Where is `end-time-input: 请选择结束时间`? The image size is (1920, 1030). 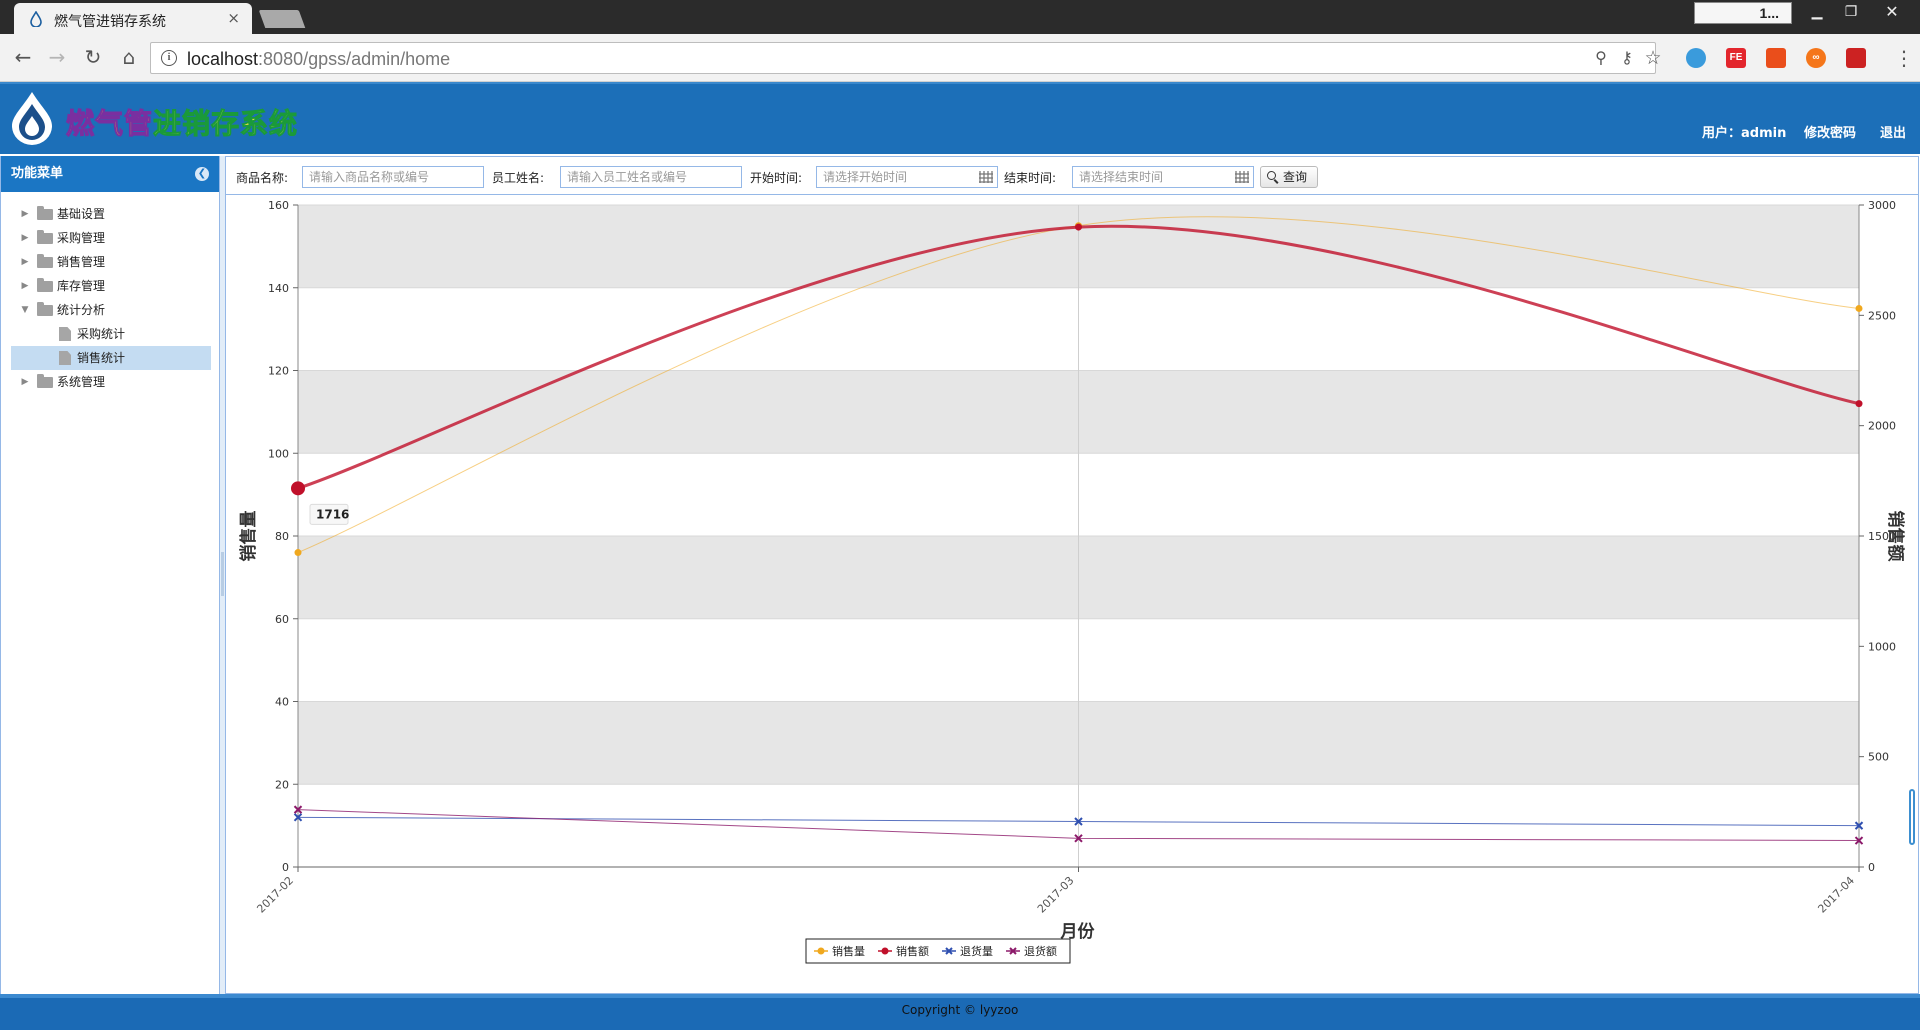
end-time-input: 请选择结束时间 is located at coordinates (1163, 177).